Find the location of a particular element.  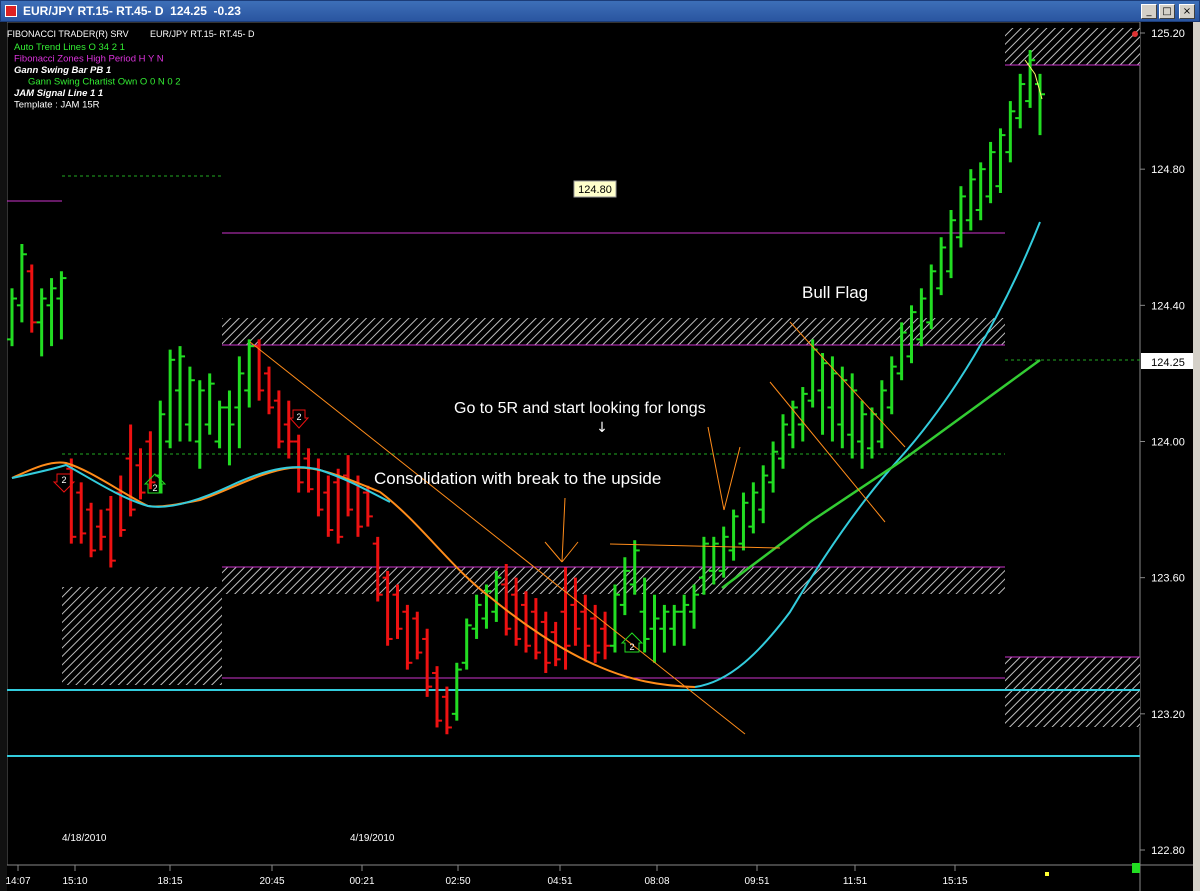

x-tick-label: 15:10 is located at coordinates (74, 881).